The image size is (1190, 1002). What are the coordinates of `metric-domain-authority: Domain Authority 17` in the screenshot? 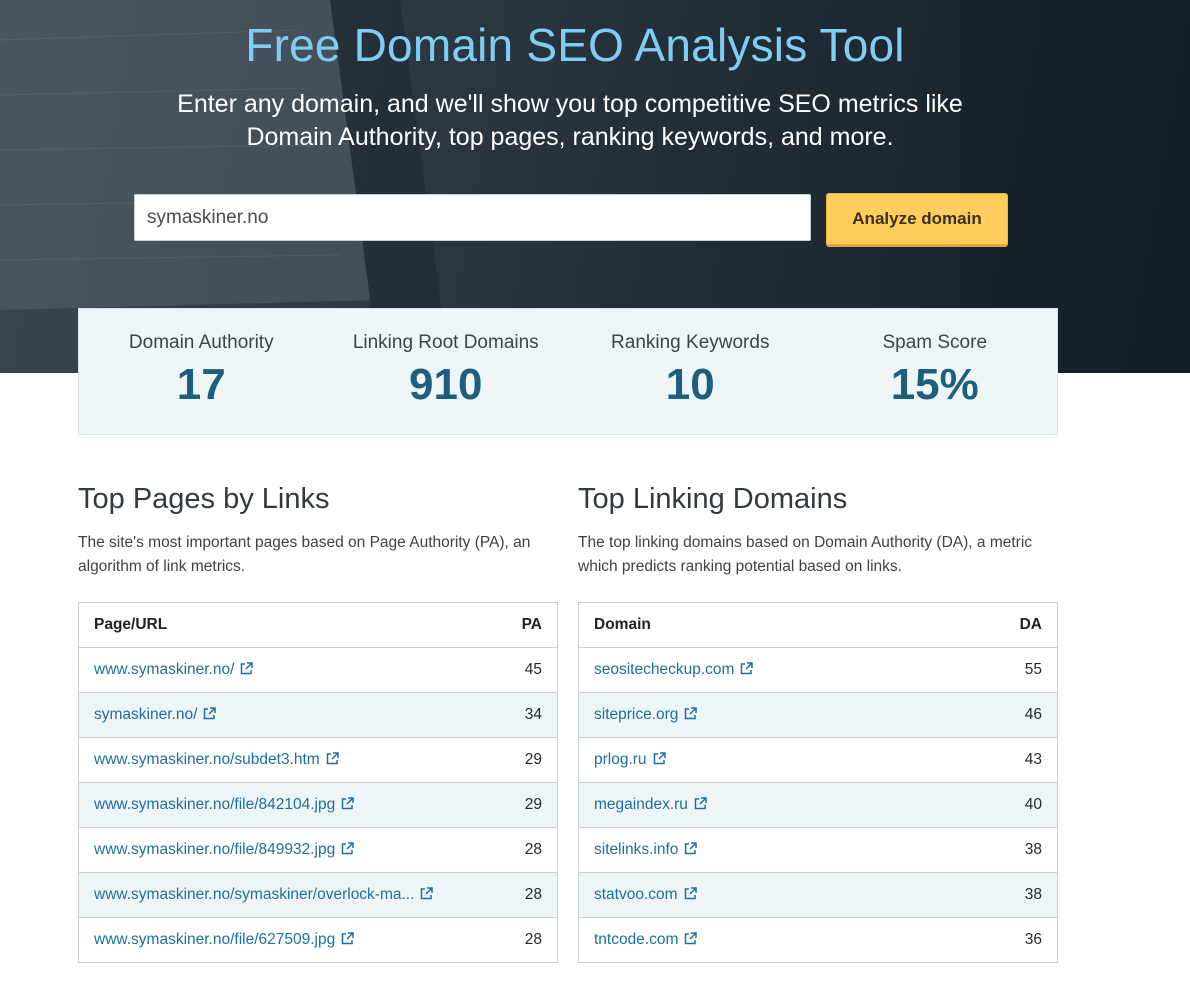 It's located at (201, 371).